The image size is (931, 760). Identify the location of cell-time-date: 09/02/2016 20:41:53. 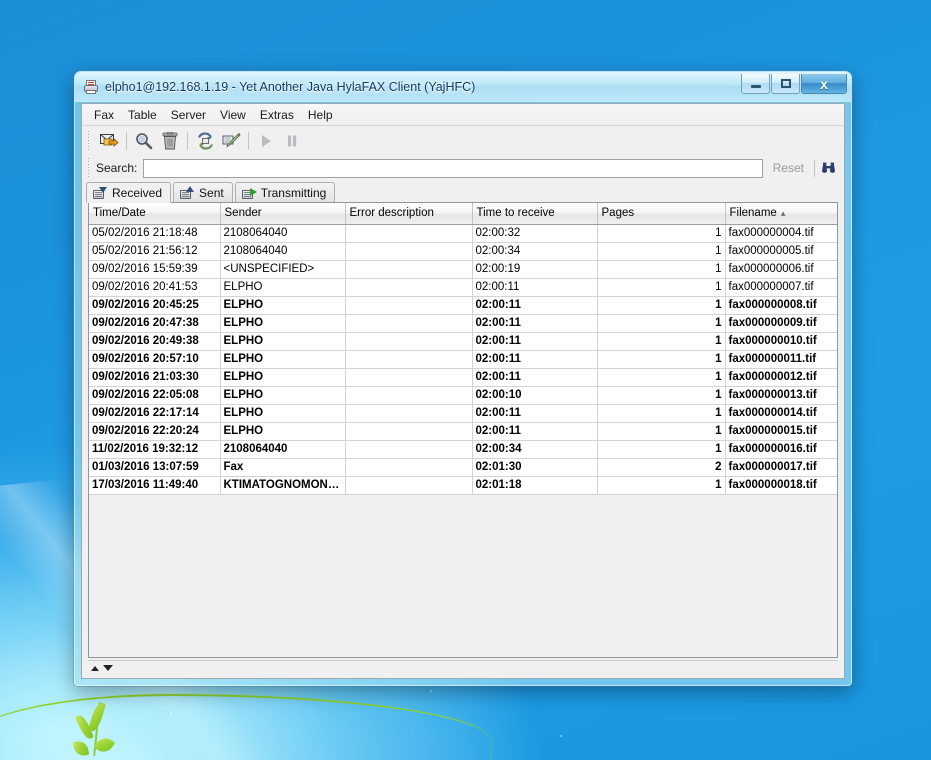
(155, 287).